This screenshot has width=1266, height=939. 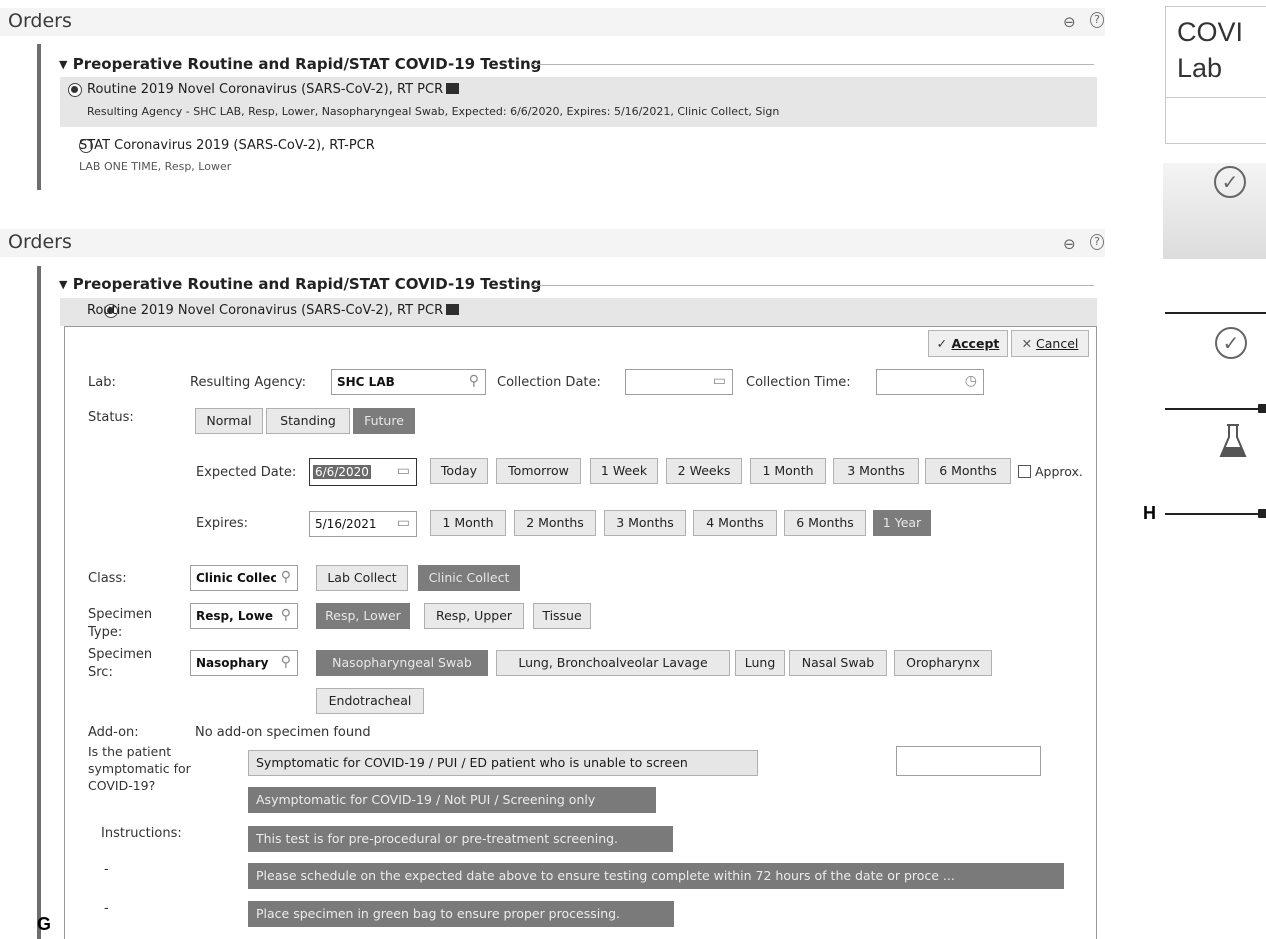 What do you see at coordinates (222, 523) in the screenshot?
I see `expires-label: Expires:` at bounding box center [222, 523].